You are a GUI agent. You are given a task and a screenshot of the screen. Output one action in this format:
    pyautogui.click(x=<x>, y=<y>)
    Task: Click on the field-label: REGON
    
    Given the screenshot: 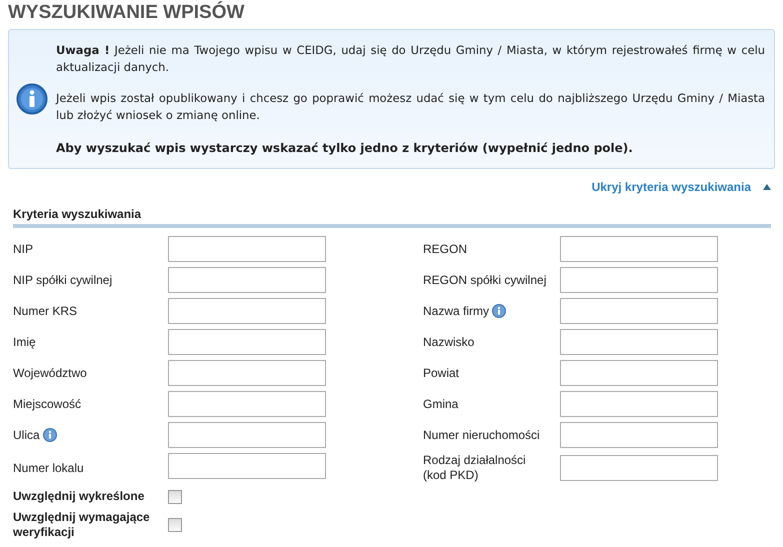 What is the action you would take?
    pyautogui.click(x=445, y=249)
    